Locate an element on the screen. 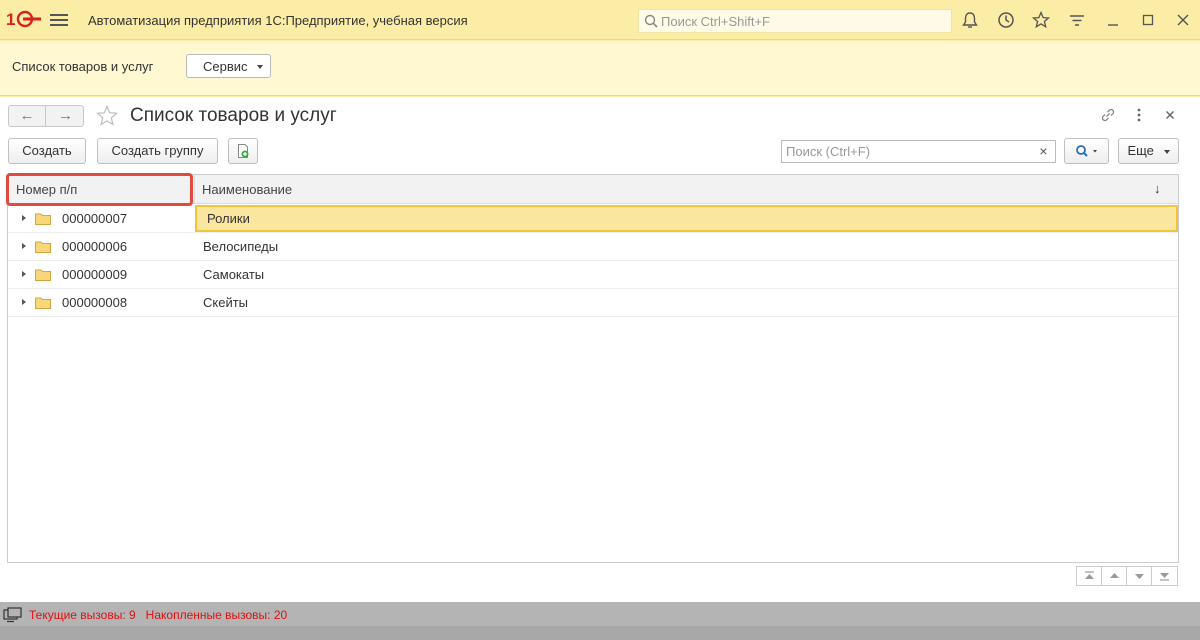 This screenshot has height=640, width=1200. more-vertical-icon is located at coordinates (1139, 115).